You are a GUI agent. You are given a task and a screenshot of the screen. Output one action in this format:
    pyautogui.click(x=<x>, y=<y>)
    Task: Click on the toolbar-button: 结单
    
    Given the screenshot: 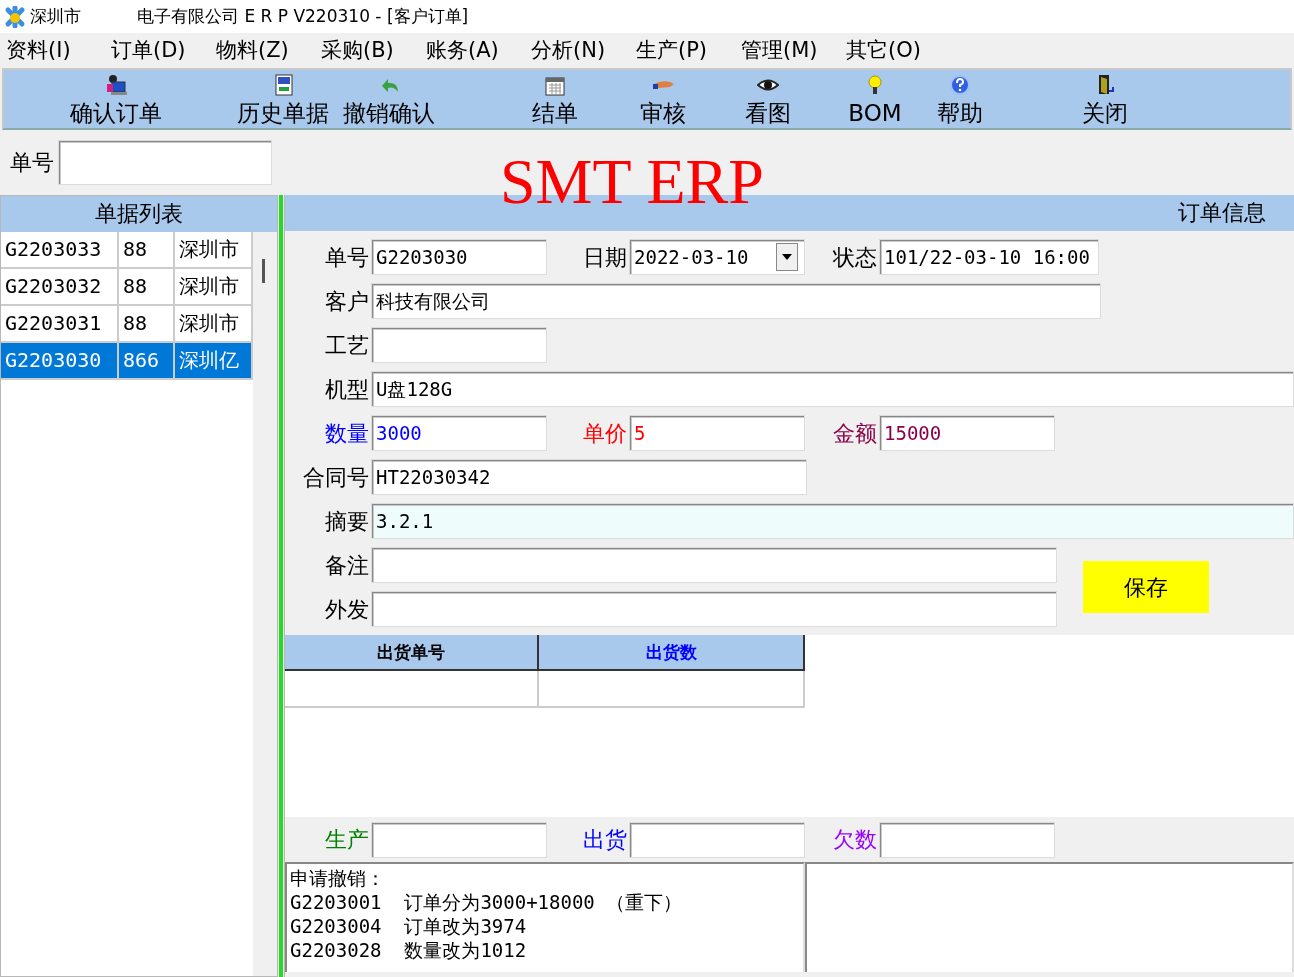 What is the action you would take?
    pyautogui.click(x=555, y=99)
    